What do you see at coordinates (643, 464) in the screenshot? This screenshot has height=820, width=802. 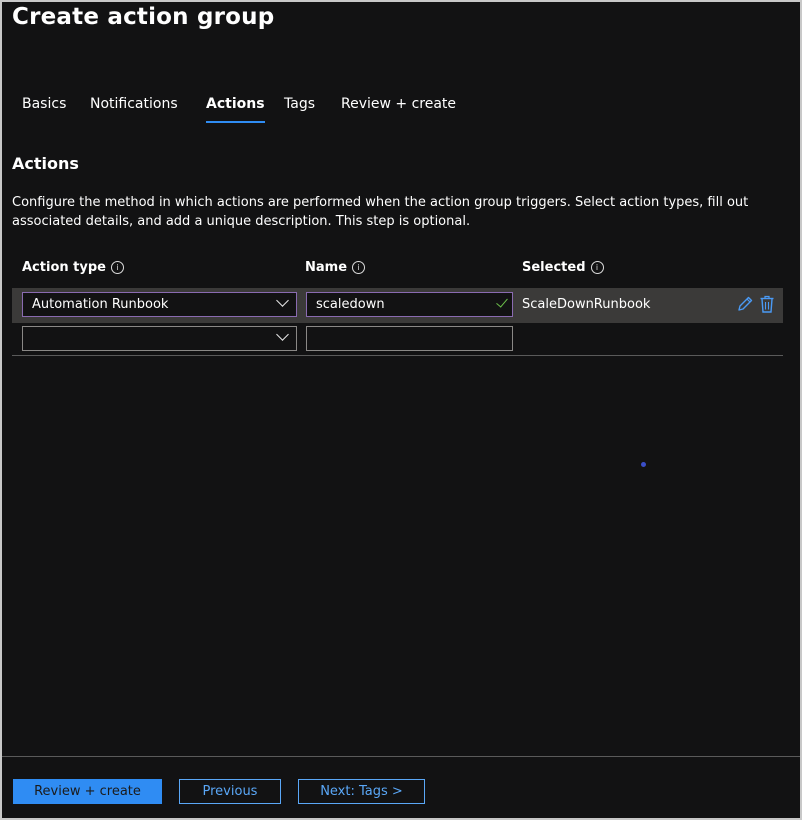 I see `cursor-dot` at bounding box center [643, 464].